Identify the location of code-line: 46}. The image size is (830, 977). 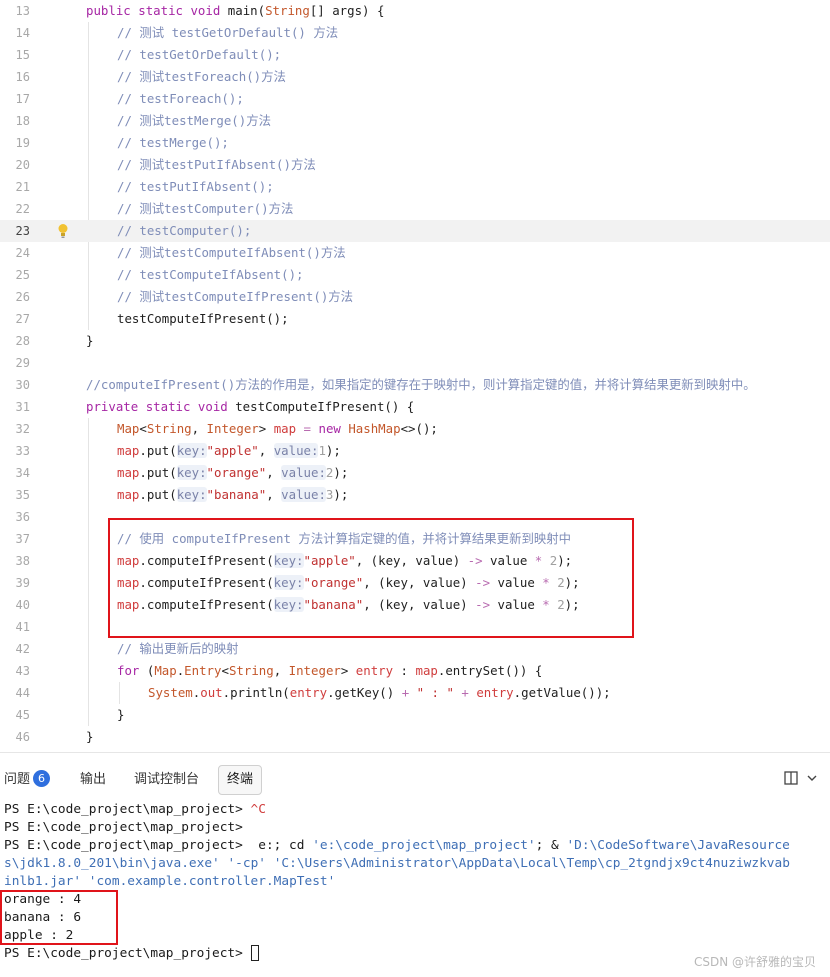
(415, 737).